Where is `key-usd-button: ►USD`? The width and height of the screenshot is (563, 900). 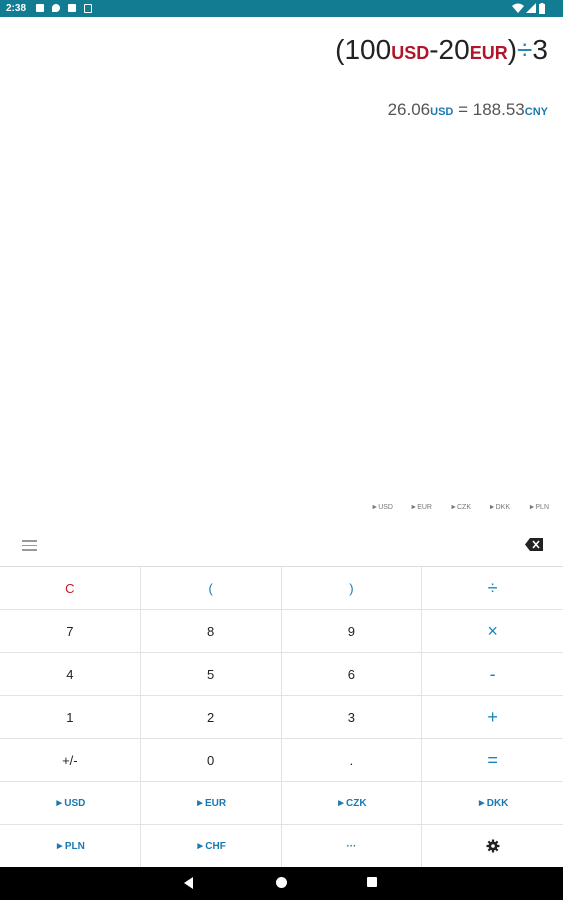 key-usd-button: ►USD is located at coordinates (70, 803).